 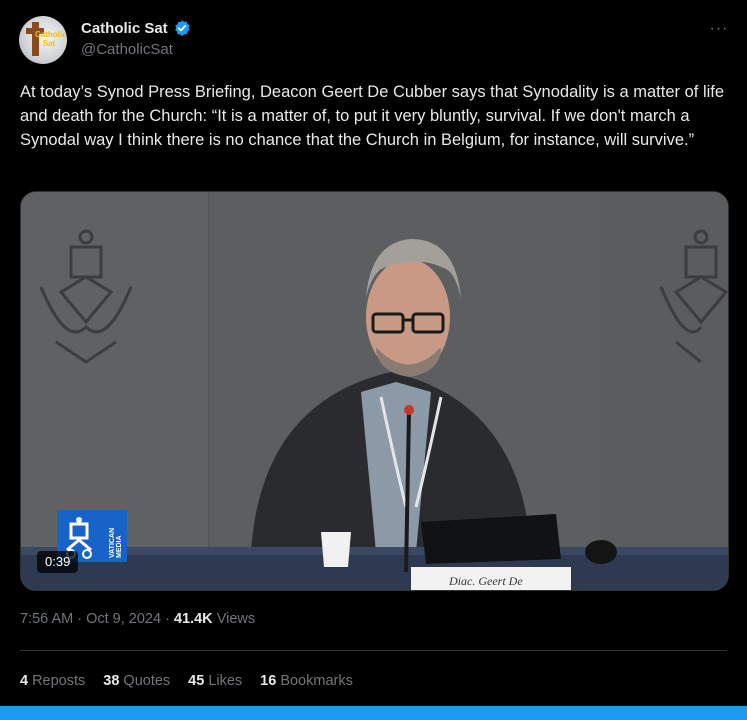 I want to click on likes-count: 45, so click(x=196, y=681).